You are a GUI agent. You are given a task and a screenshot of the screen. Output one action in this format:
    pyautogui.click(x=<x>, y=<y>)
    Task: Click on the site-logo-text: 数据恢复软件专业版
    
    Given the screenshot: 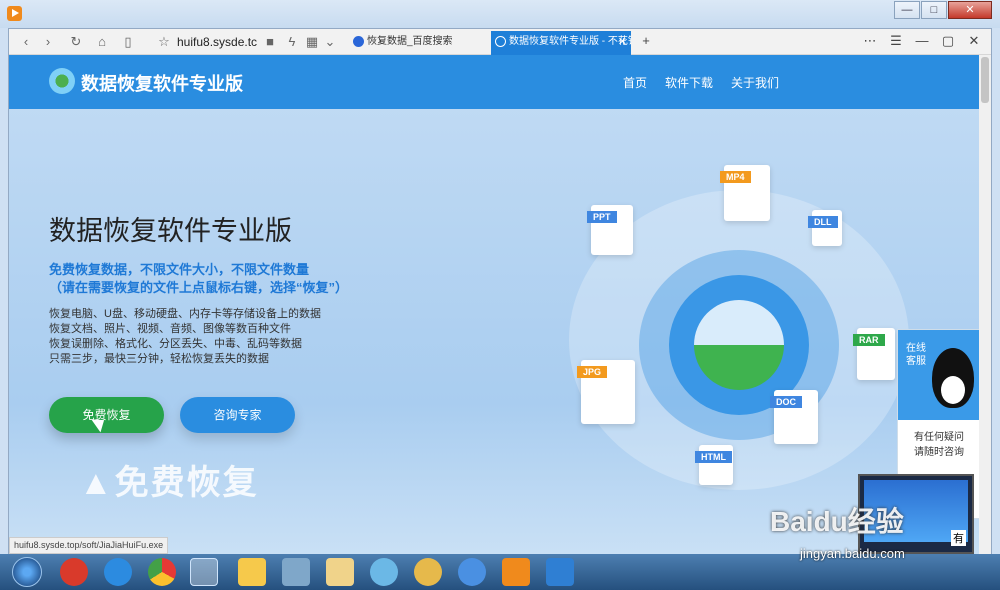 What is the action you would take?
    pyautogui.click(x=162, y=83)
    